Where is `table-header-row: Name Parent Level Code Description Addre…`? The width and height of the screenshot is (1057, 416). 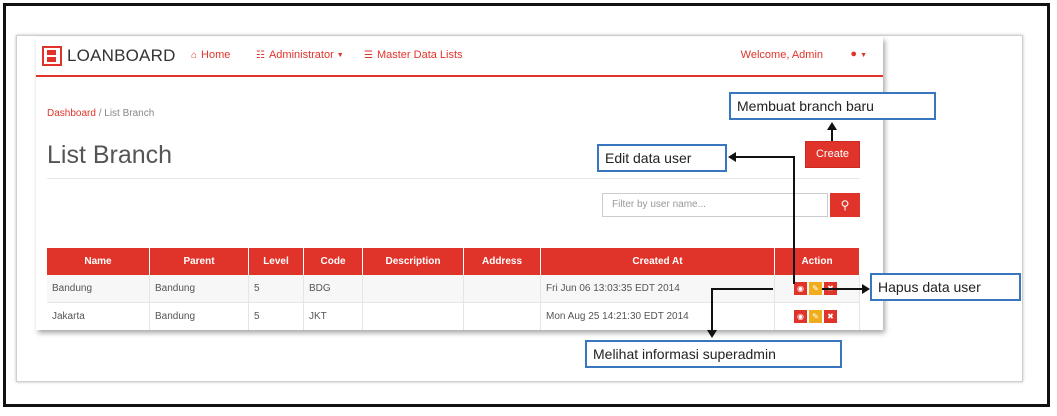 table-header-row: Name Parent Level Code Description Addre… is located at coordinates (453, 261).